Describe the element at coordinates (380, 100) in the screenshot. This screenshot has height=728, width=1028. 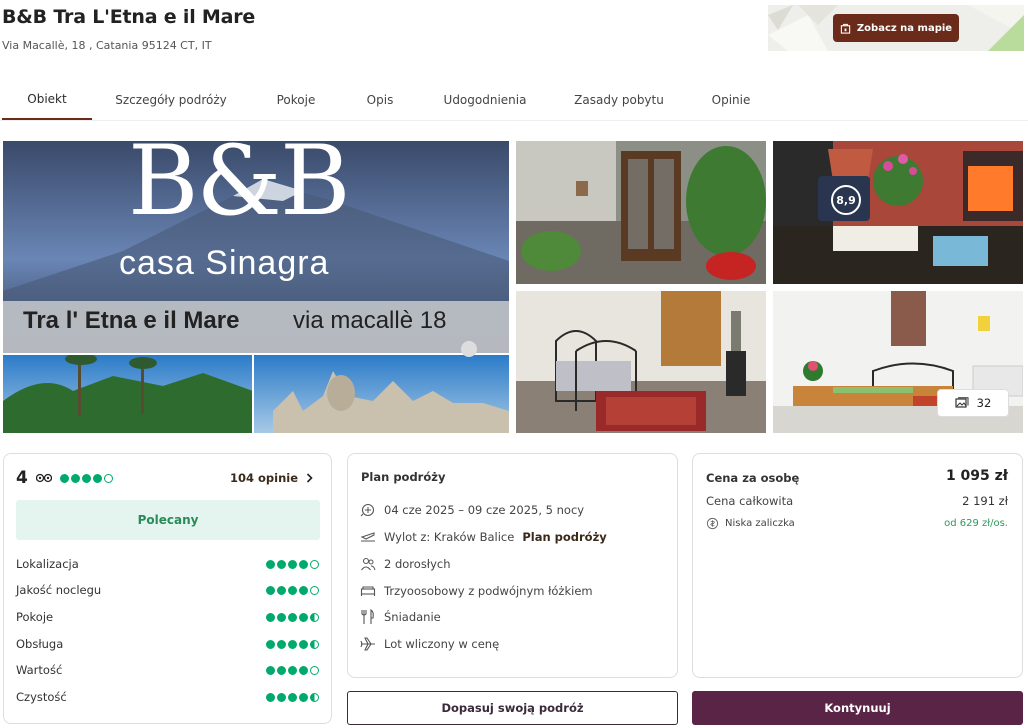
I see `tab-opis: Opis` at that location.